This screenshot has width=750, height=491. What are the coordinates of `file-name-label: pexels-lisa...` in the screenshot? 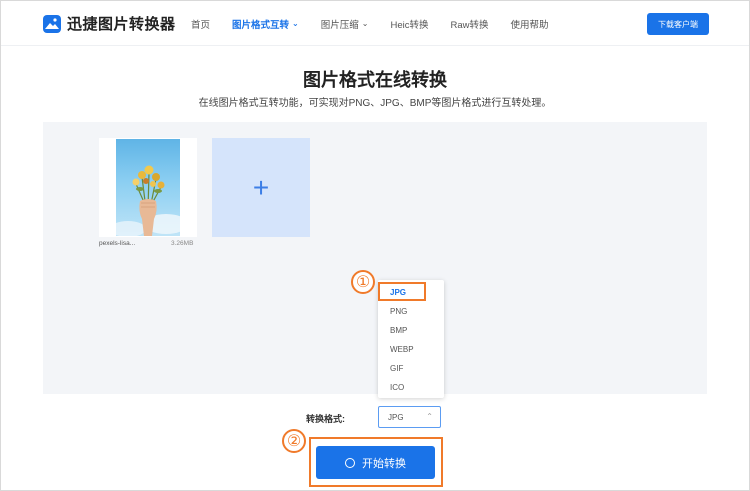 It's located at (117, 243).